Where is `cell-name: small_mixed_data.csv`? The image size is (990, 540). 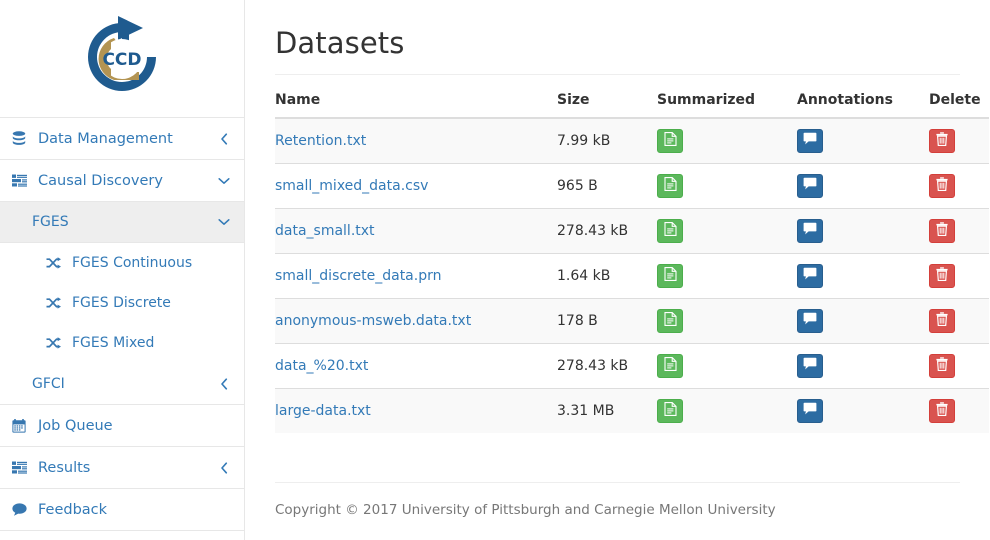 cell-name: small_mixed_data.csv is located at coordinates (416, 185).